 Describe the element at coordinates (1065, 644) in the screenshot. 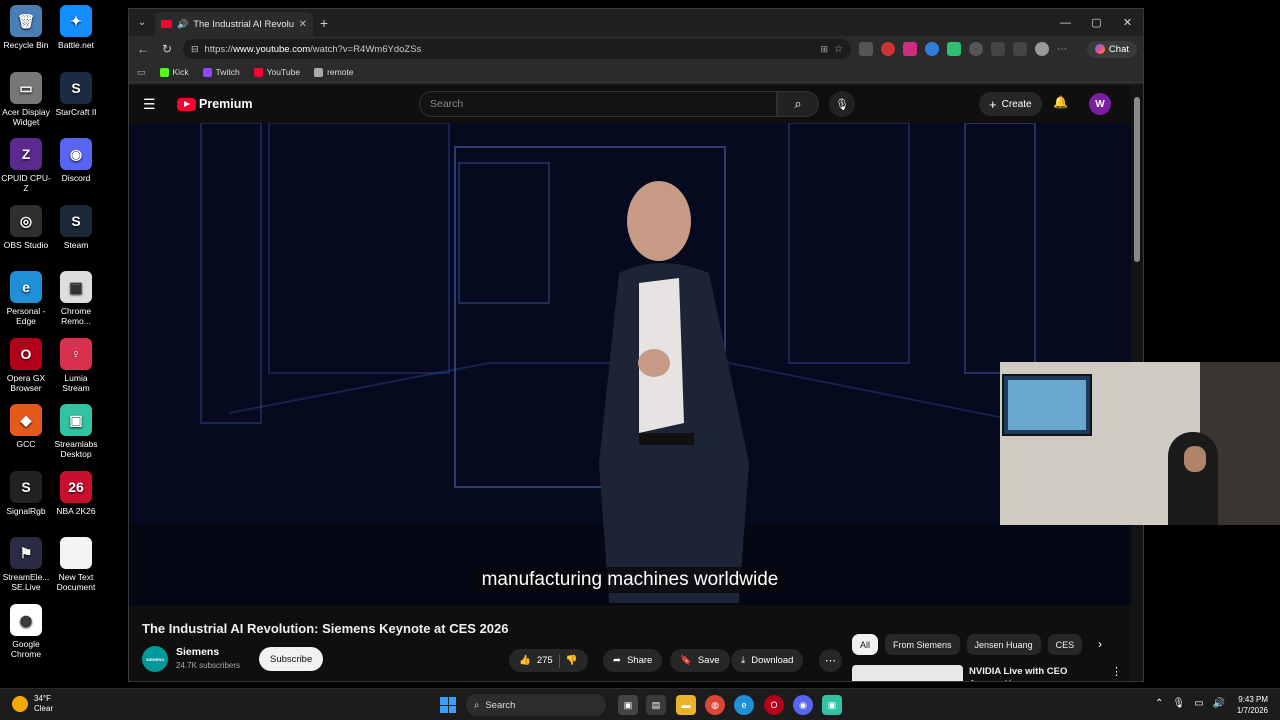

I see `chip-ces: CES` at that location.